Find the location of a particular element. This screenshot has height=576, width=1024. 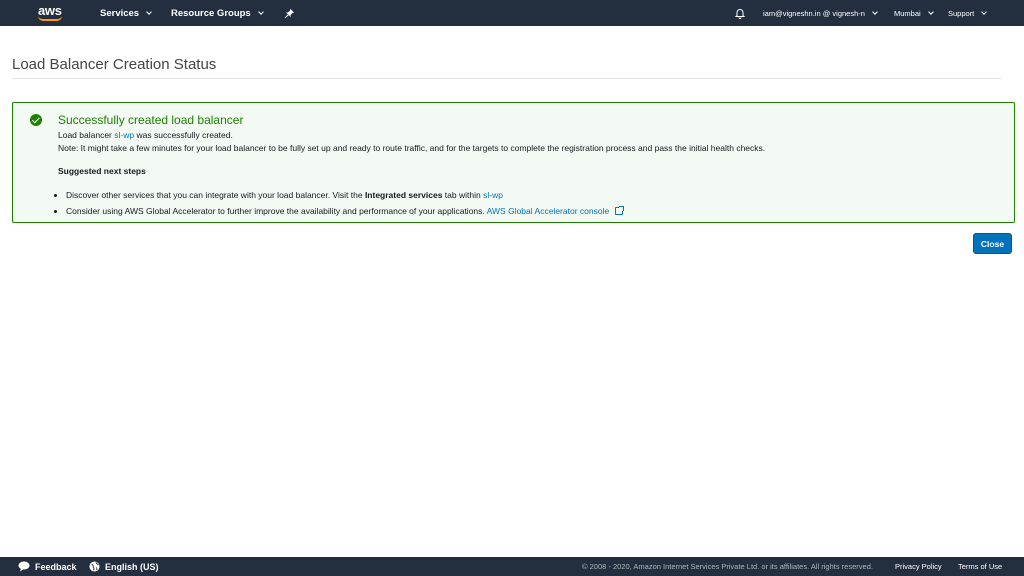

region-menu: Mumbai is located at coordinates (914, 13).